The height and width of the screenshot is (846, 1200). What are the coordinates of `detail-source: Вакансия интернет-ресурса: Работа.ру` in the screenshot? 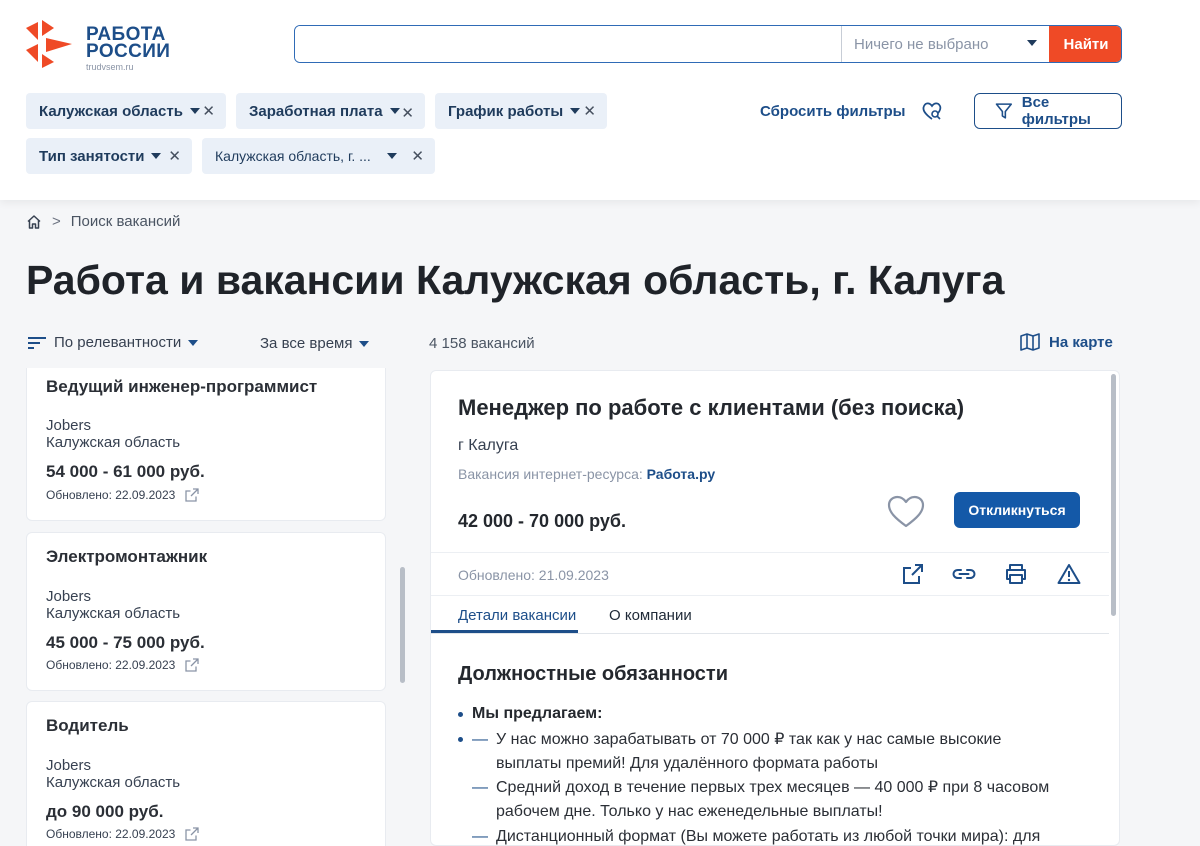 It's located at (586, 474).